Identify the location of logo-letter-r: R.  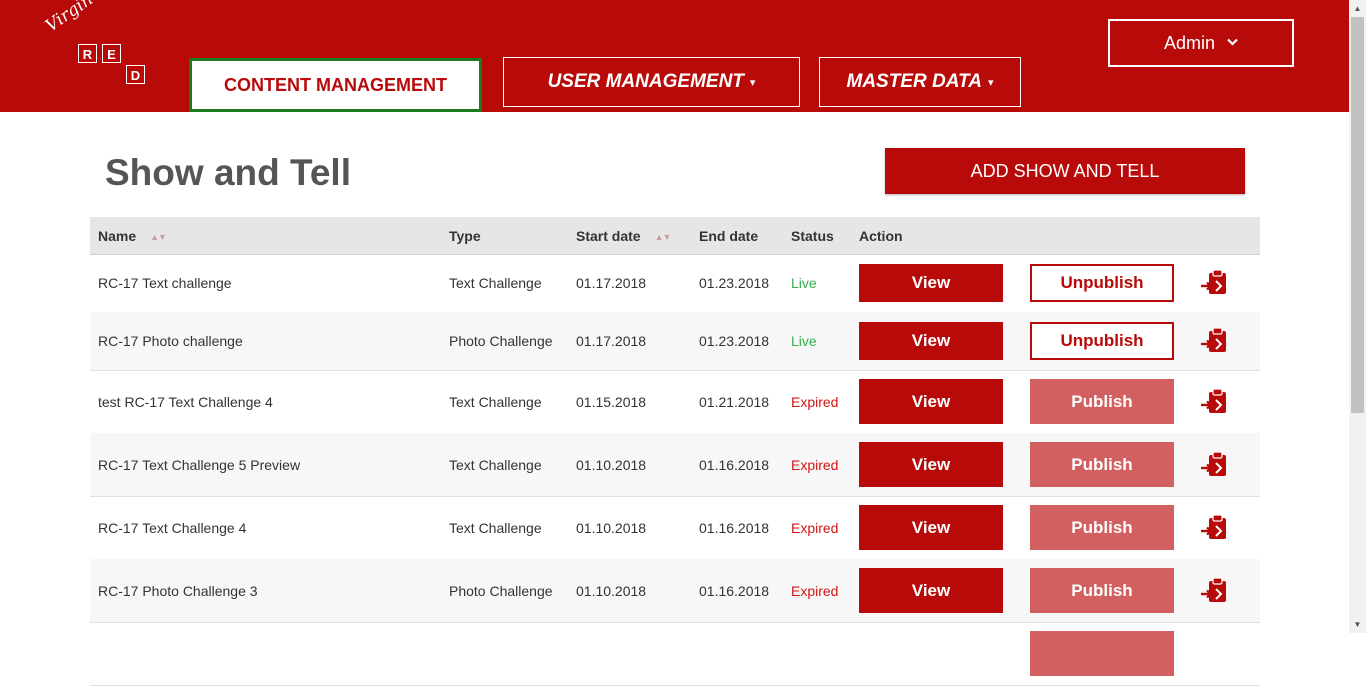
(87, 53).